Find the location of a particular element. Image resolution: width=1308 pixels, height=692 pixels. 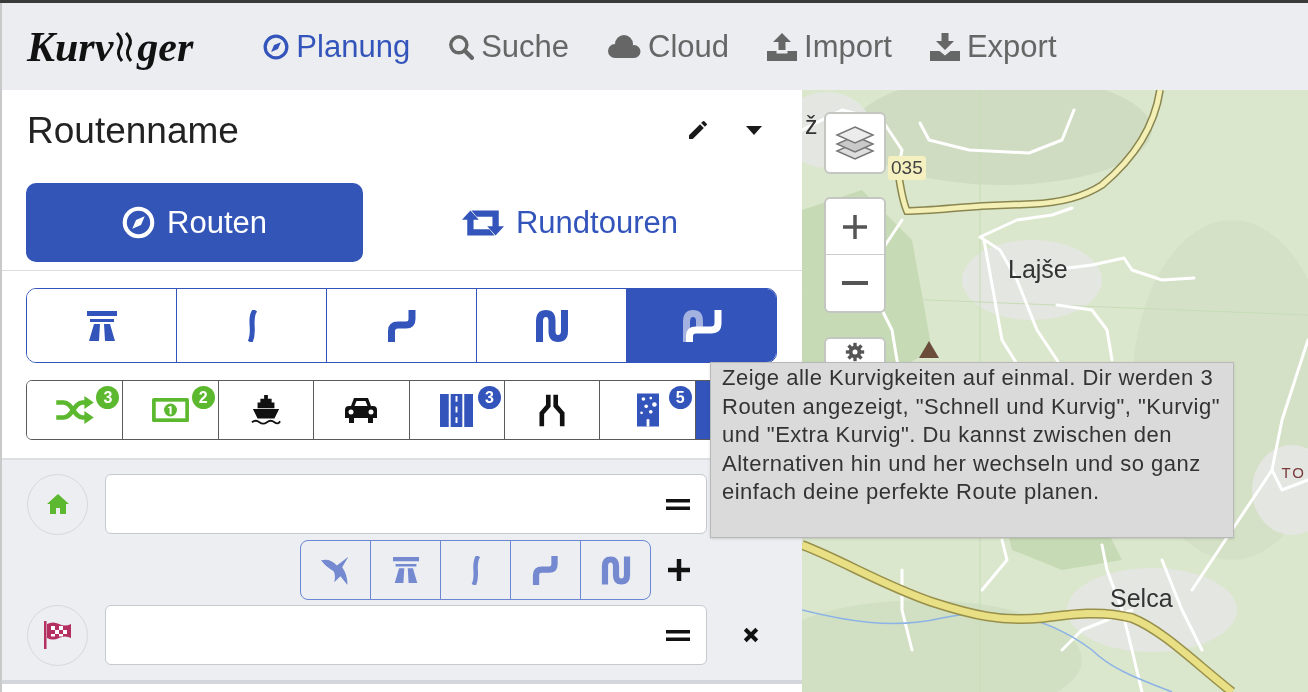

route-name-title: Routenname is located at coordinates (133, 130).